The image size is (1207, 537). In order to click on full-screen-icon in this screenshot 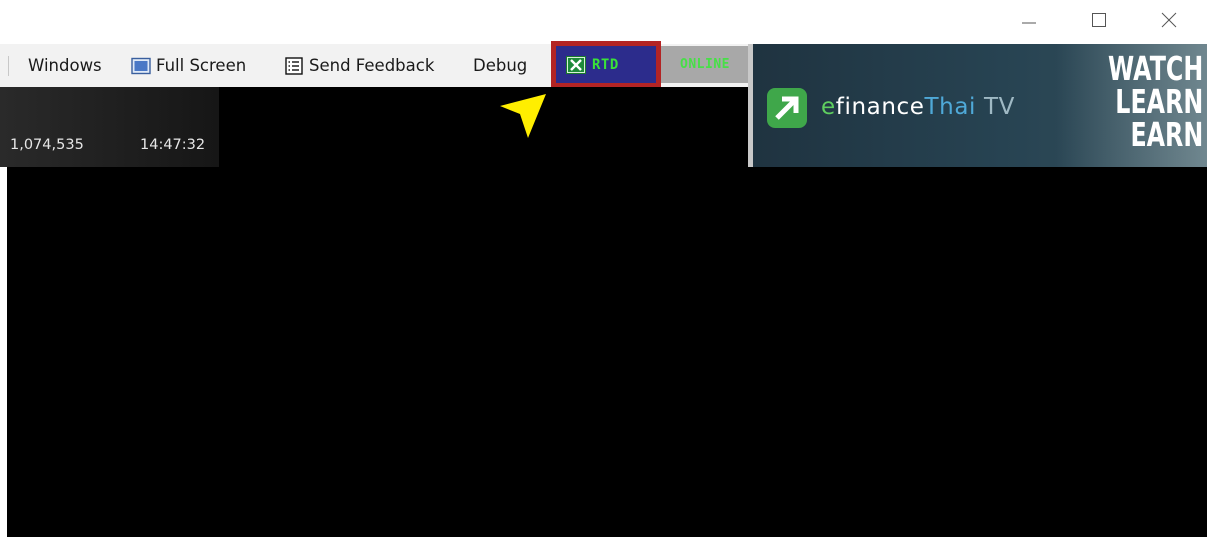, I will do `click(141, 65)`.